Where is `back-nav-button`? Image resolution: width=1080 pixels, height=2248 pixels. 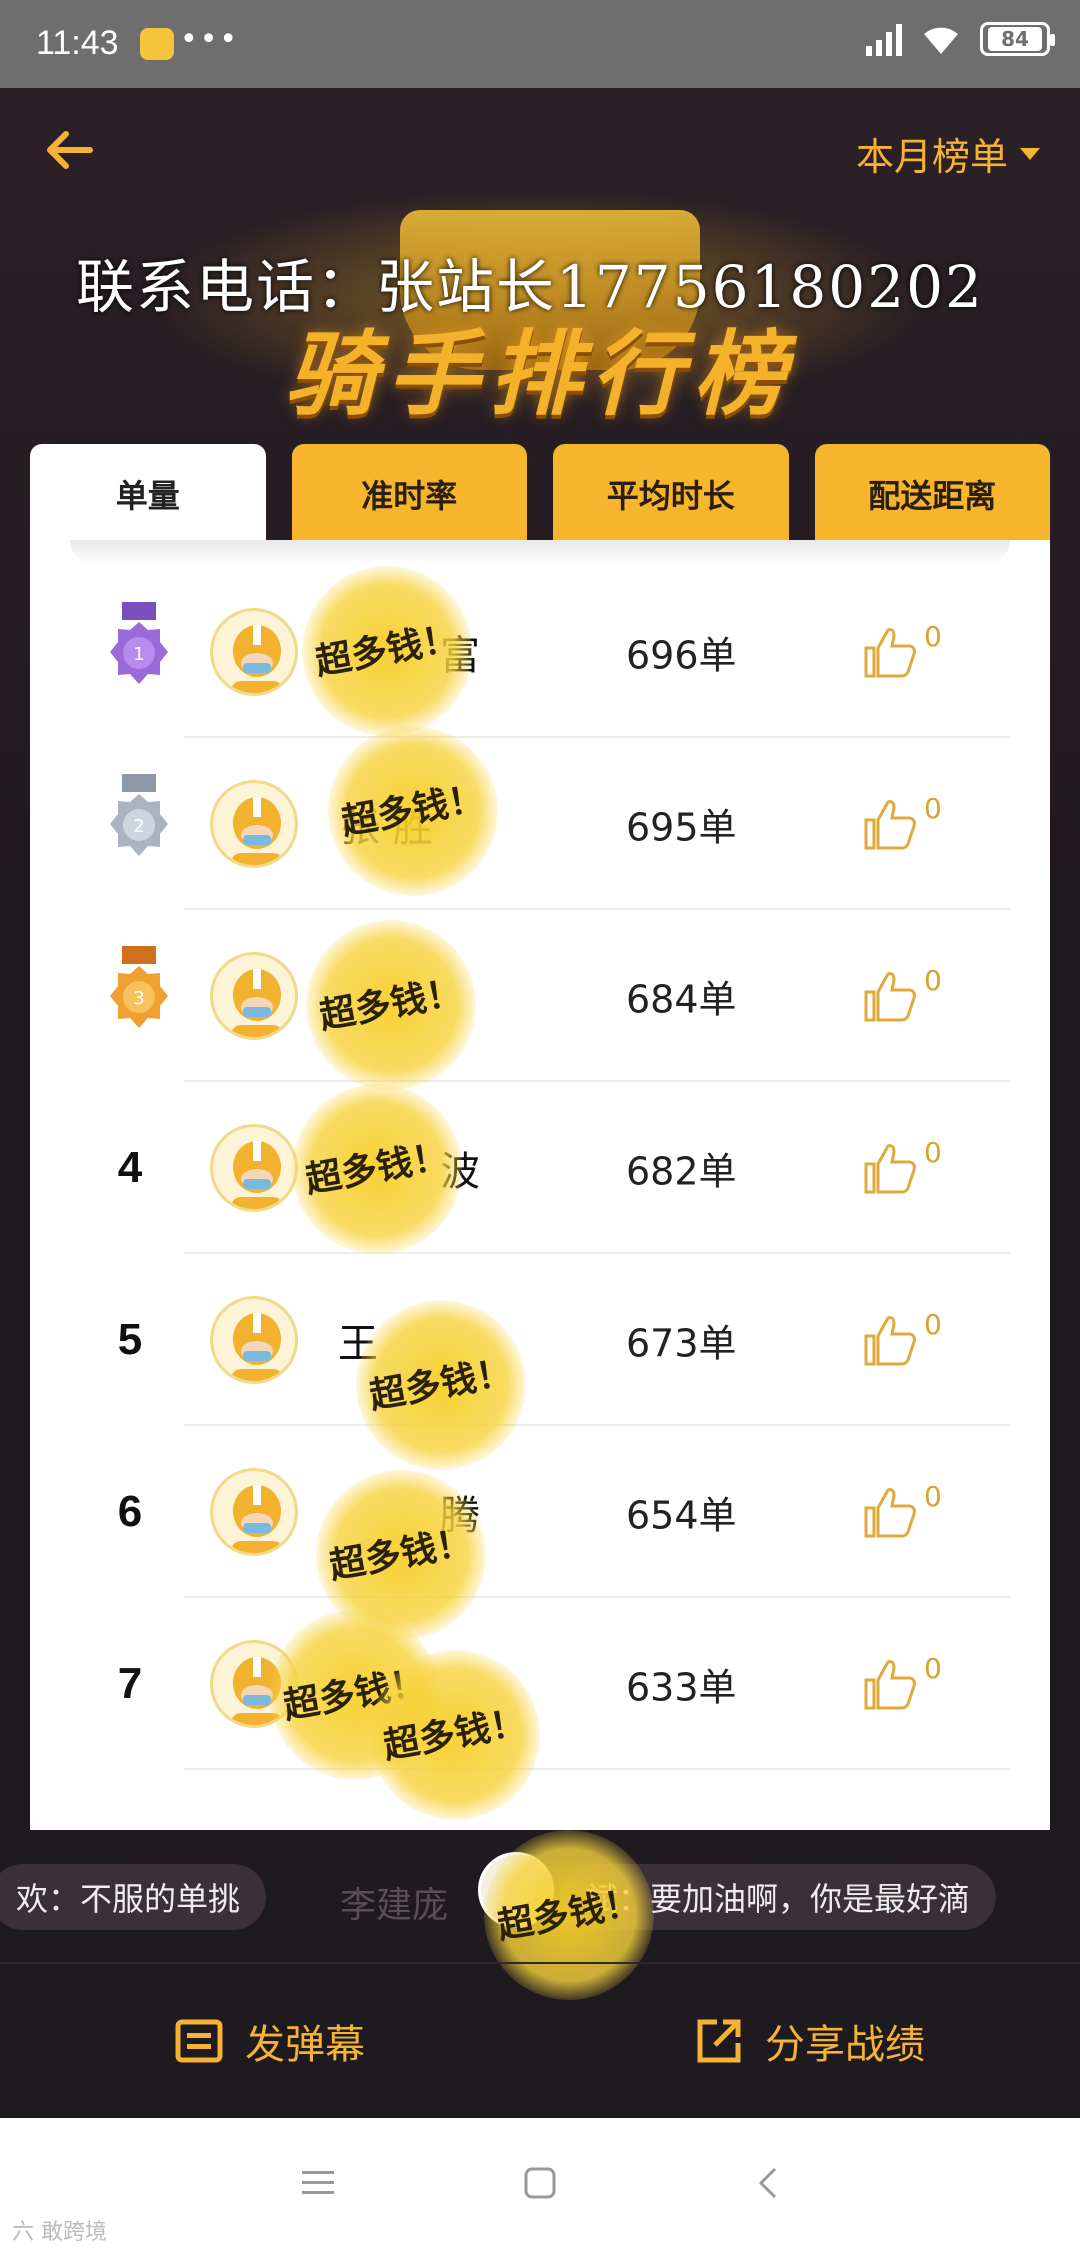
back-nav-button is located at coordinates (768, 2183).